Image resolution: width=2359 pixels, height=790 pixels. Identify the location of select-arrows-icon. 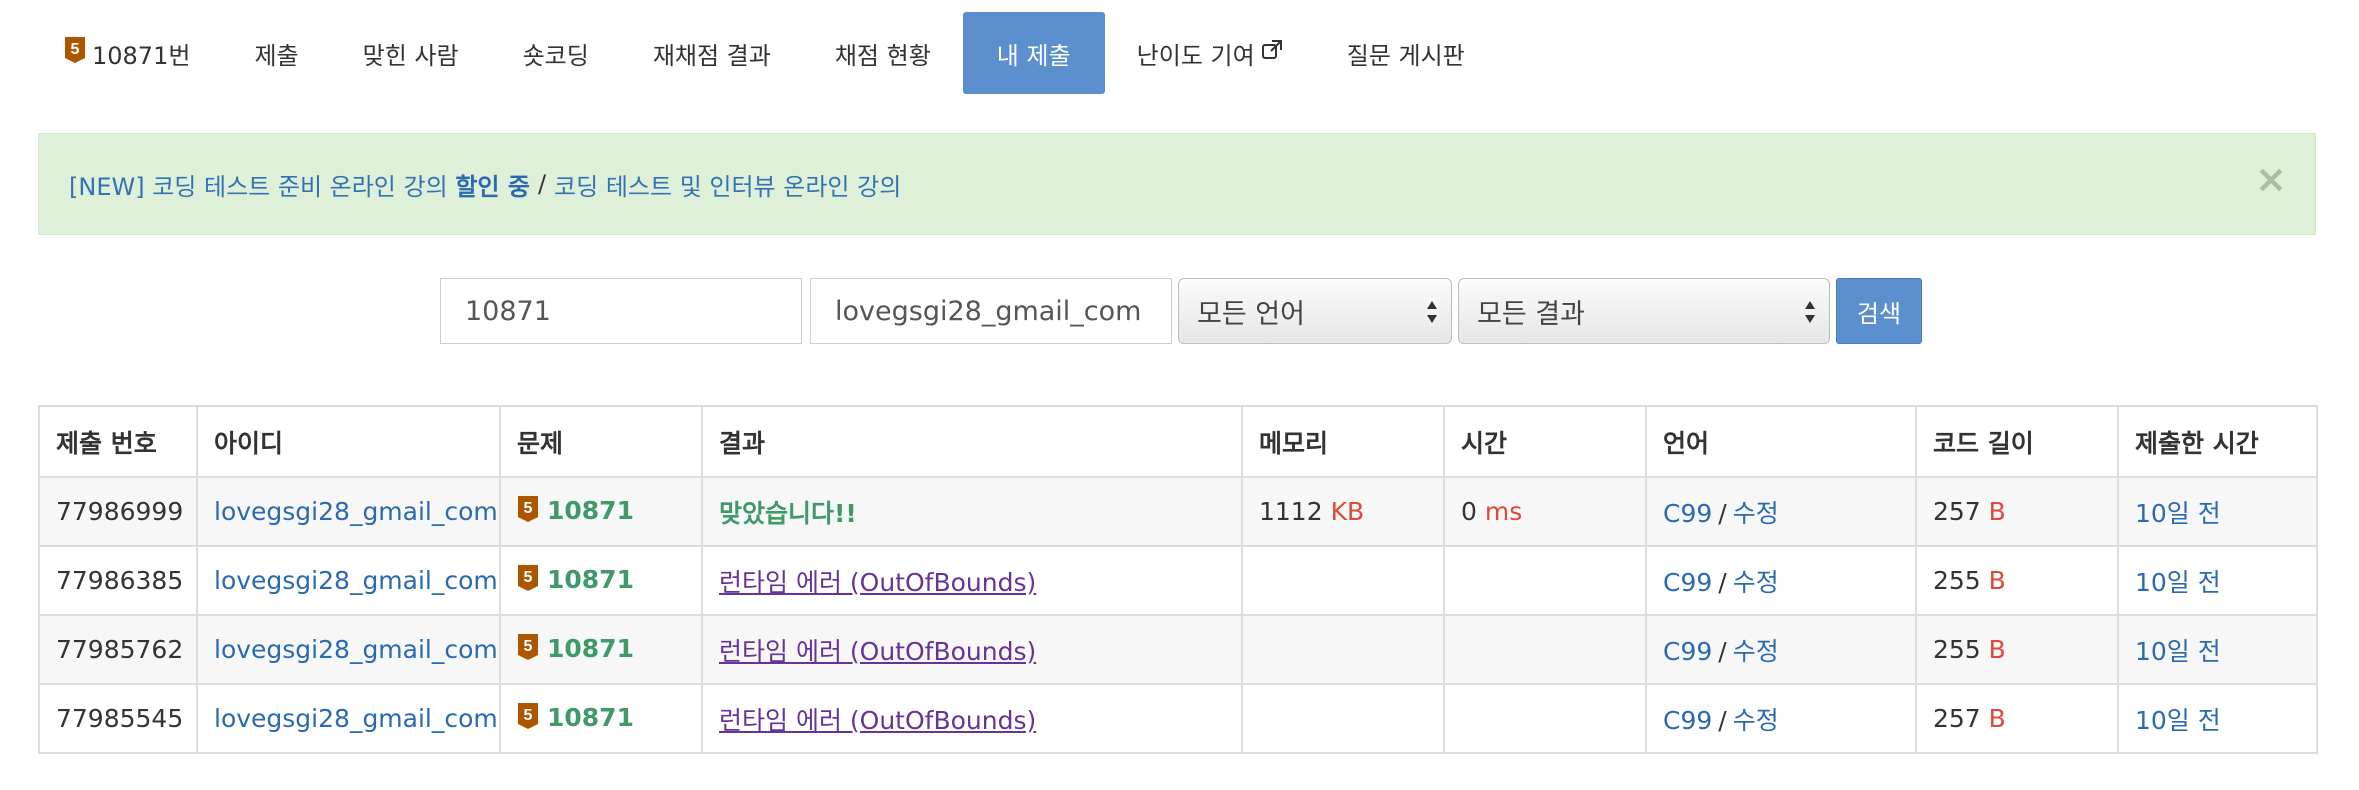
(1810, 312).